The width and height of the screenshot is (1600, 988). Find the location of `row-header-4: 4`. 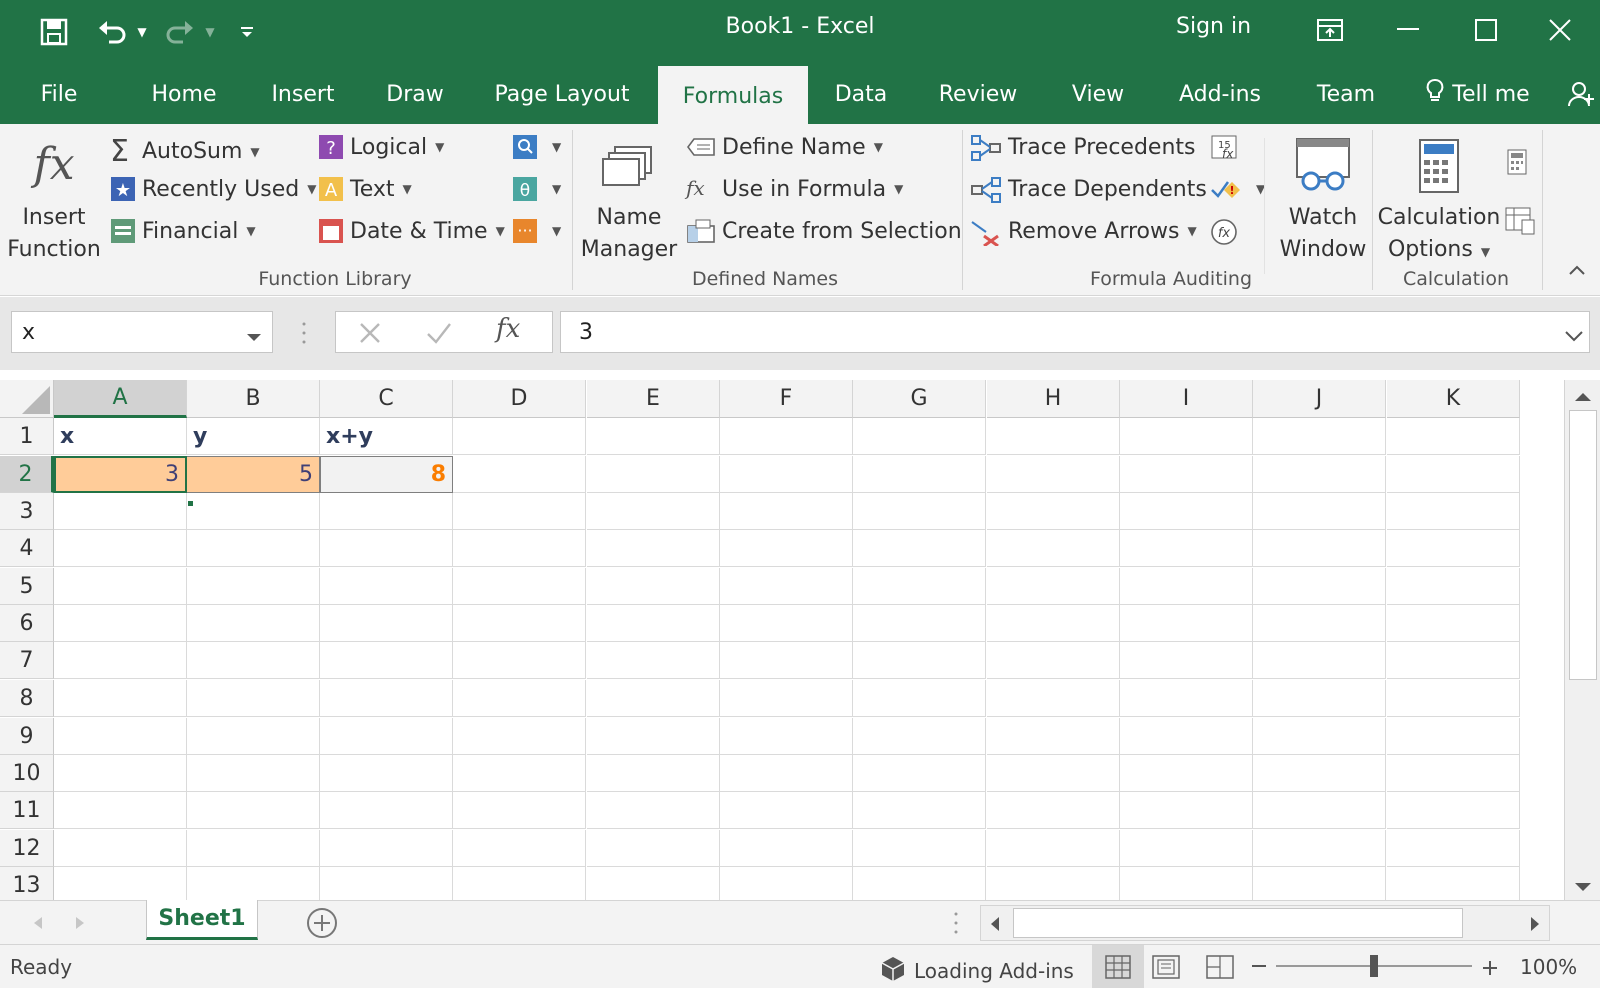

row-header-4: 4 is located at coordinates (27, 548).